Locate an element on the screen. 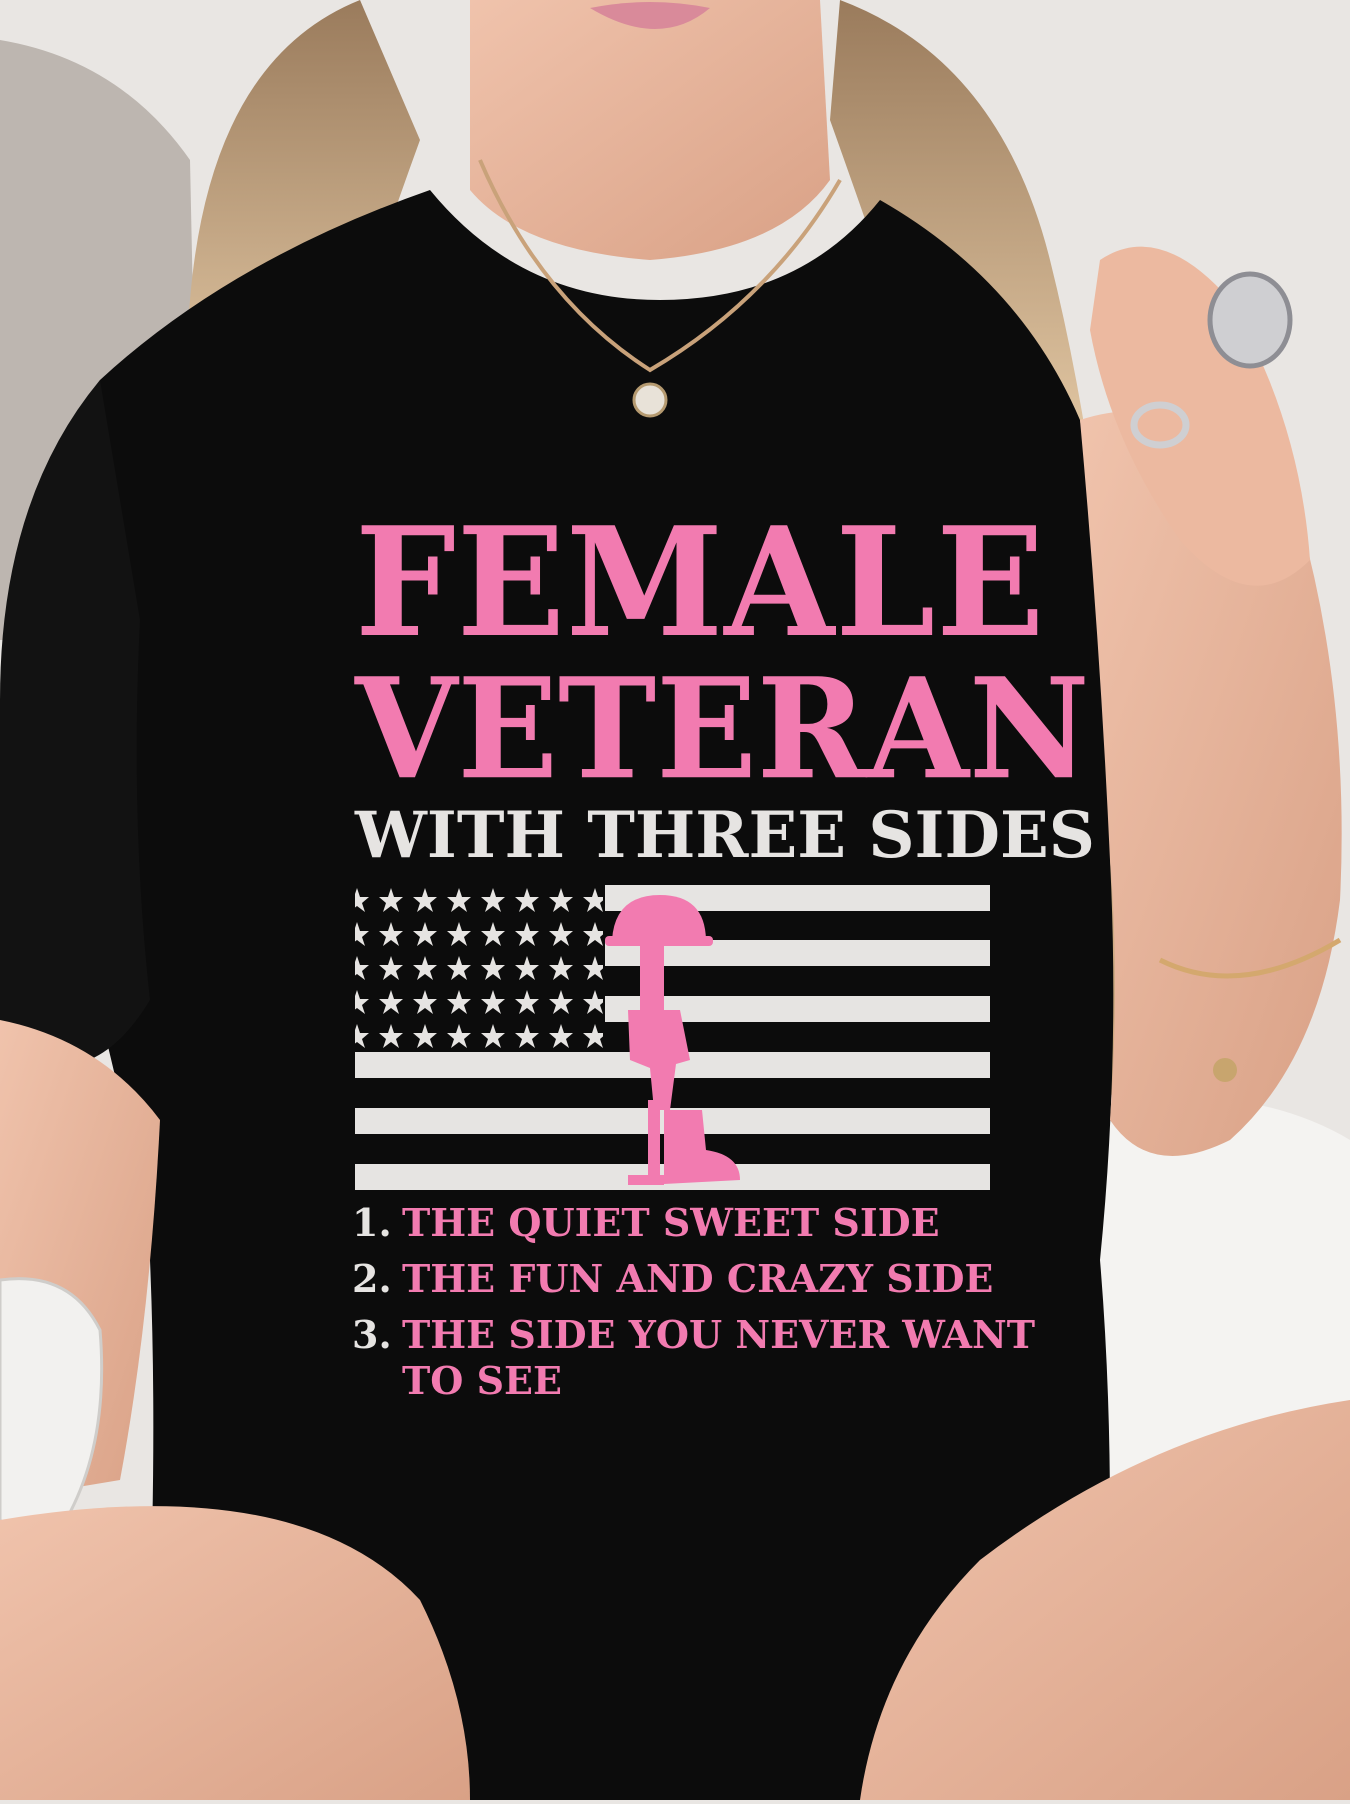  necklace-pendant is located at coordinates (650, 400).